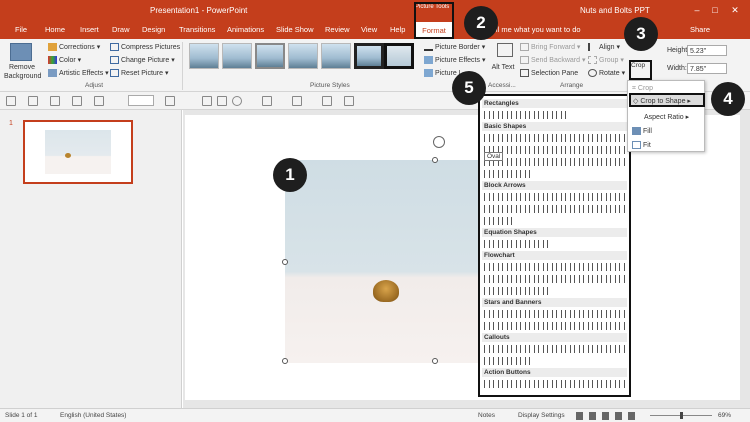  What do you see at coordinates (349, 101) in the screenshot?
I see `picture-style-icon` at bounding box center [349, 101].